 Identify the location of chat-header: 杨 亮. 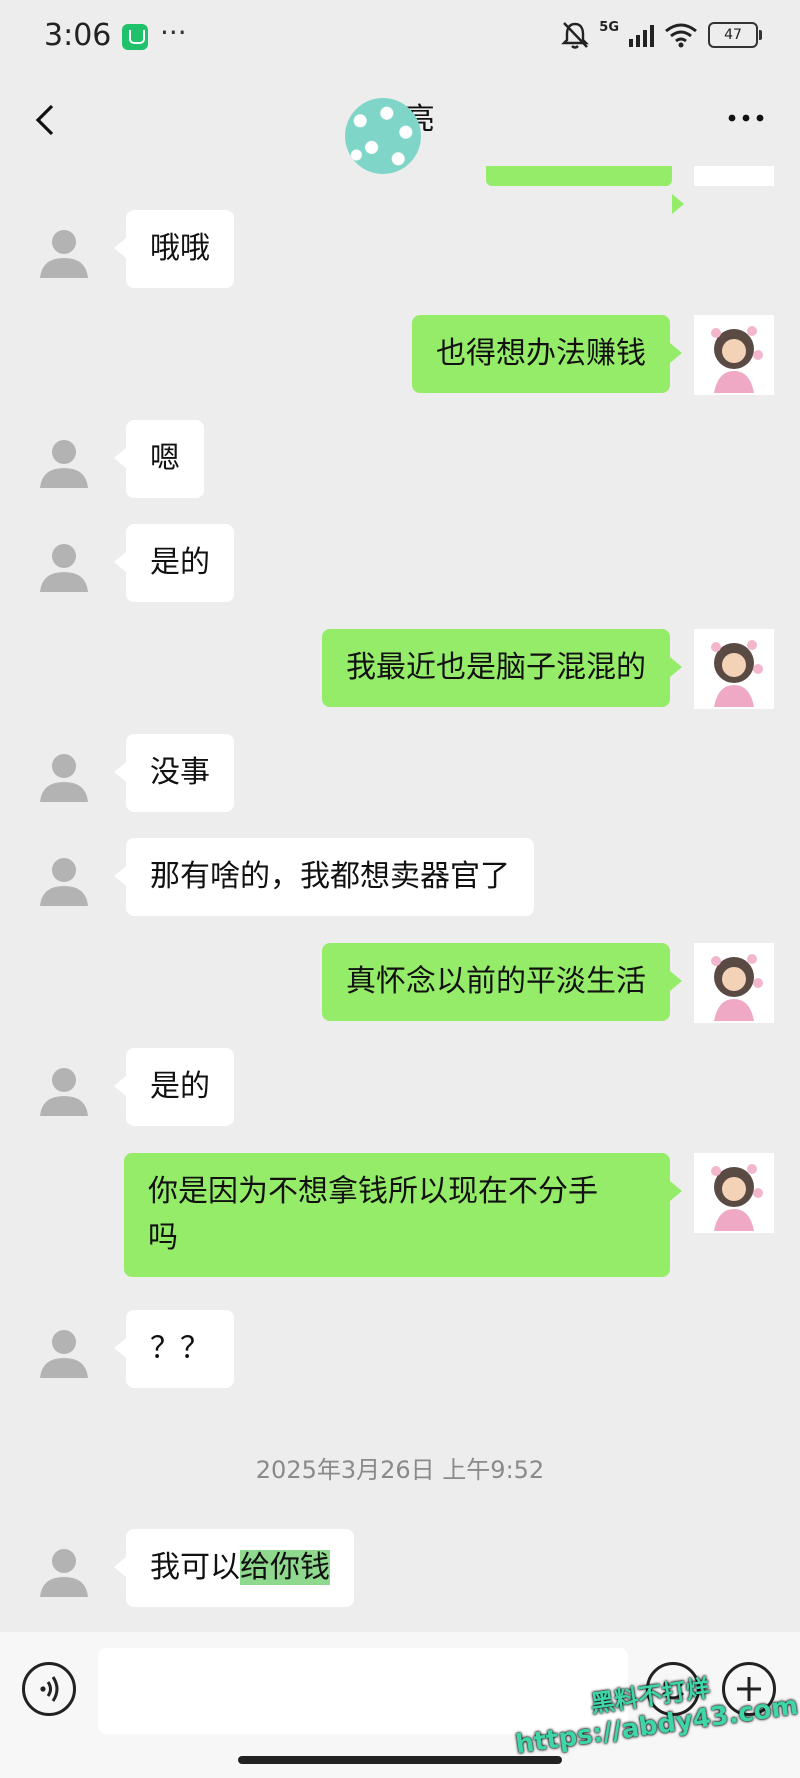
(400, 125).